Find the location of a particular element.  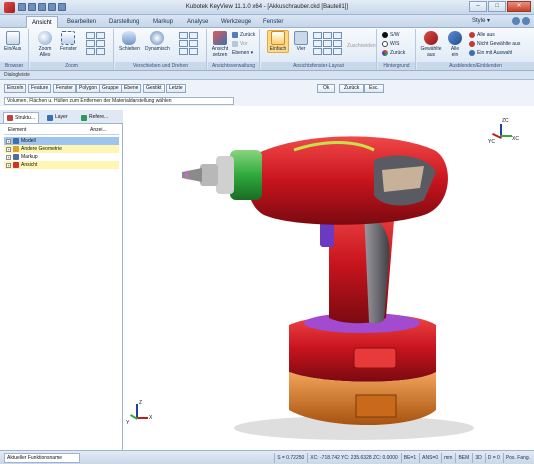

show-icon is located at coordinates (455, 38).